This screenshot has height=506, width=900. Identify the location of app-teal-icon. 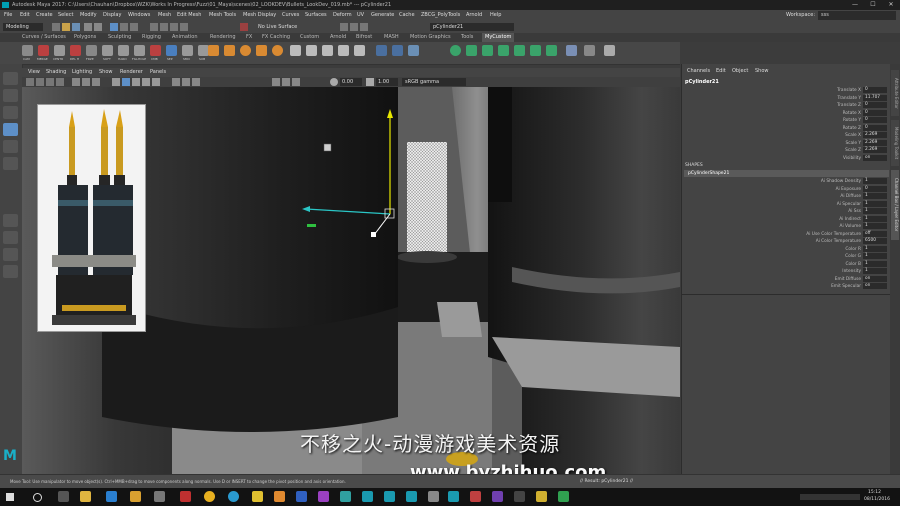
(345, 496).